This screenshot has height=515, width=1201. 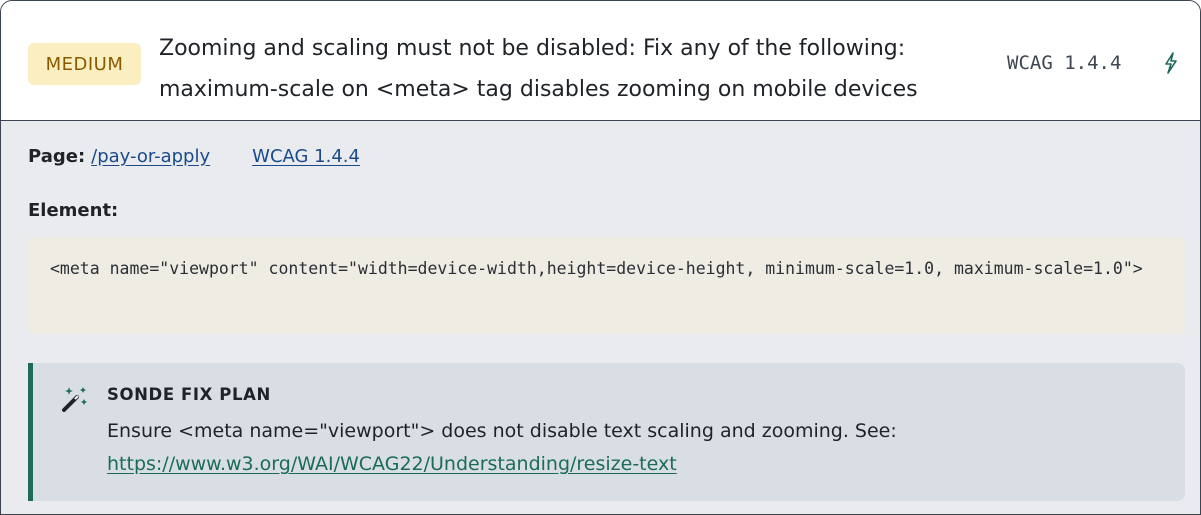 I want to click on magic-wand-icon, so click(x=74, y=399).